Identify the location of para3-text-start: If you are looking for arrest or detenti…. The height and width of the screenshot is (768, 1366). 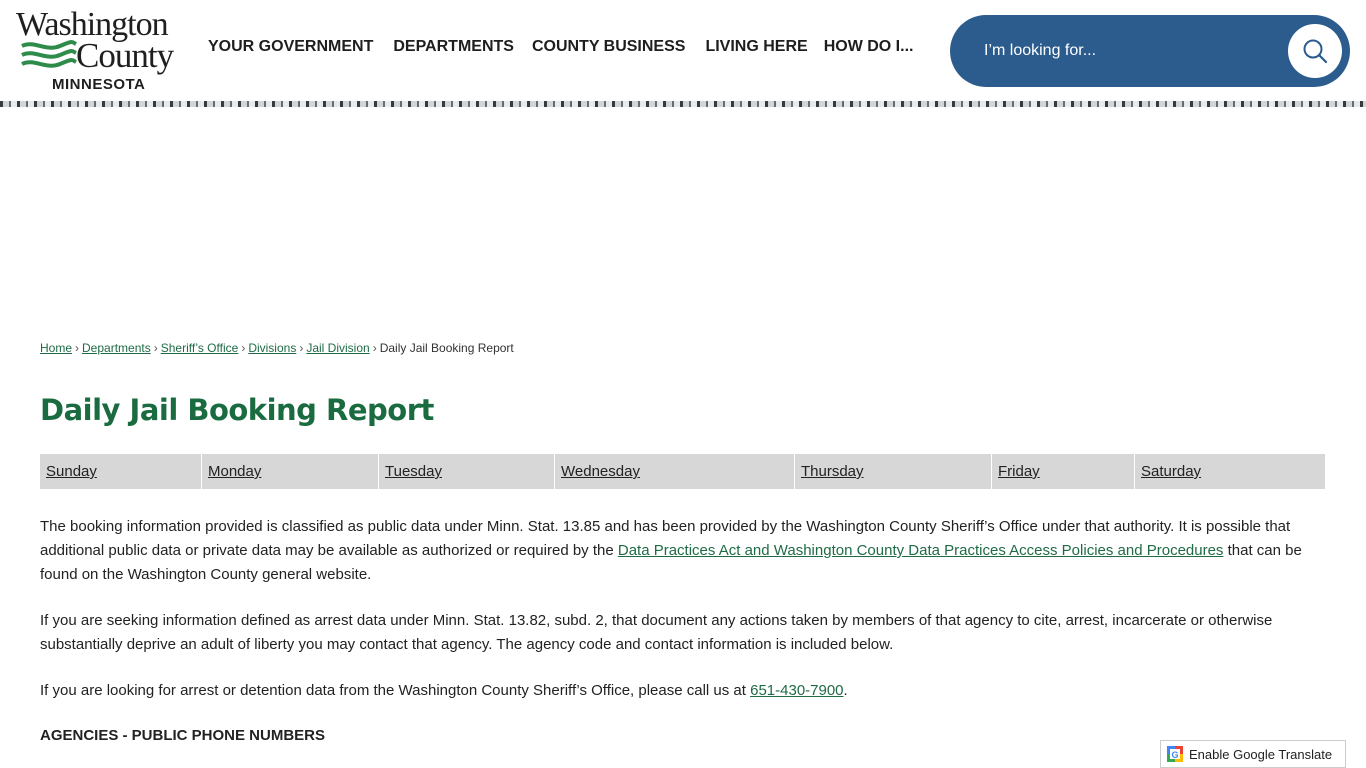
(395, 690).